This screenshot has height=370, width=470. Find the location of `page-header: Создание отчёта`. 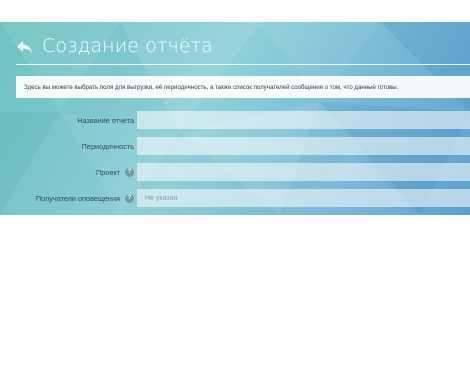

page-header: Создание отчёта is located at coordinates (114, 46).